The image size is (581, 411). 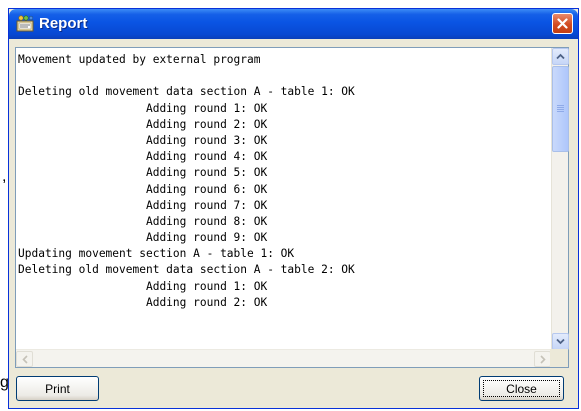 I want to click on chevron-down-icon, so click(x=560, y=341).